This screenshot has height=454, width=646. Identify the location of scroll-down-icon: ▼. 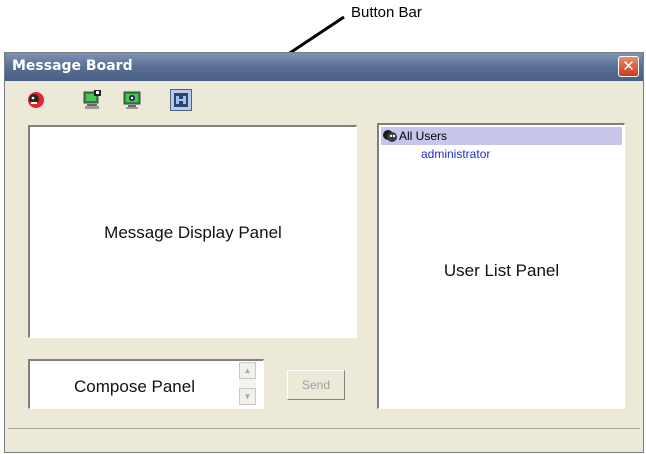
(247, 396).